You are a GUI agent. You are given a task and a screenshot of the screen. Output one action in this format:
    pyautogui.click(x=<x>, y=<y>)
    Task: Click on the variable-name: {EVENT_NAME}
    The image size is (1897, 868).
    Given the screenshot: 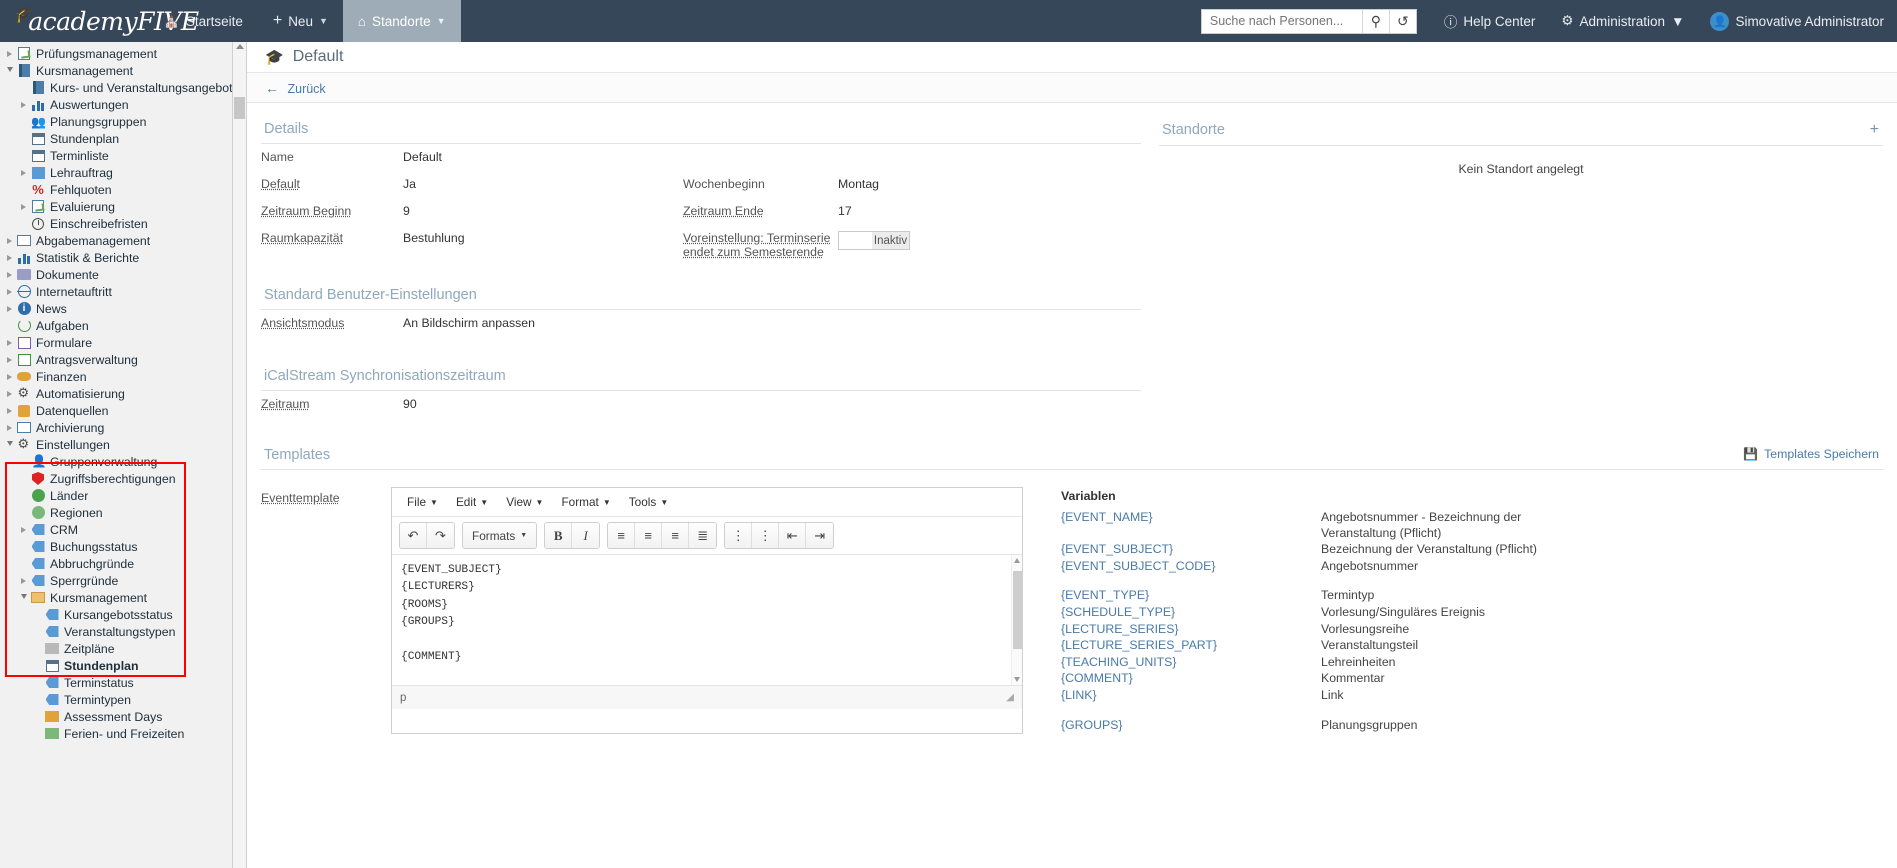 What is the action you would take?
    pyautogui.click(x=1191, y=525)
    